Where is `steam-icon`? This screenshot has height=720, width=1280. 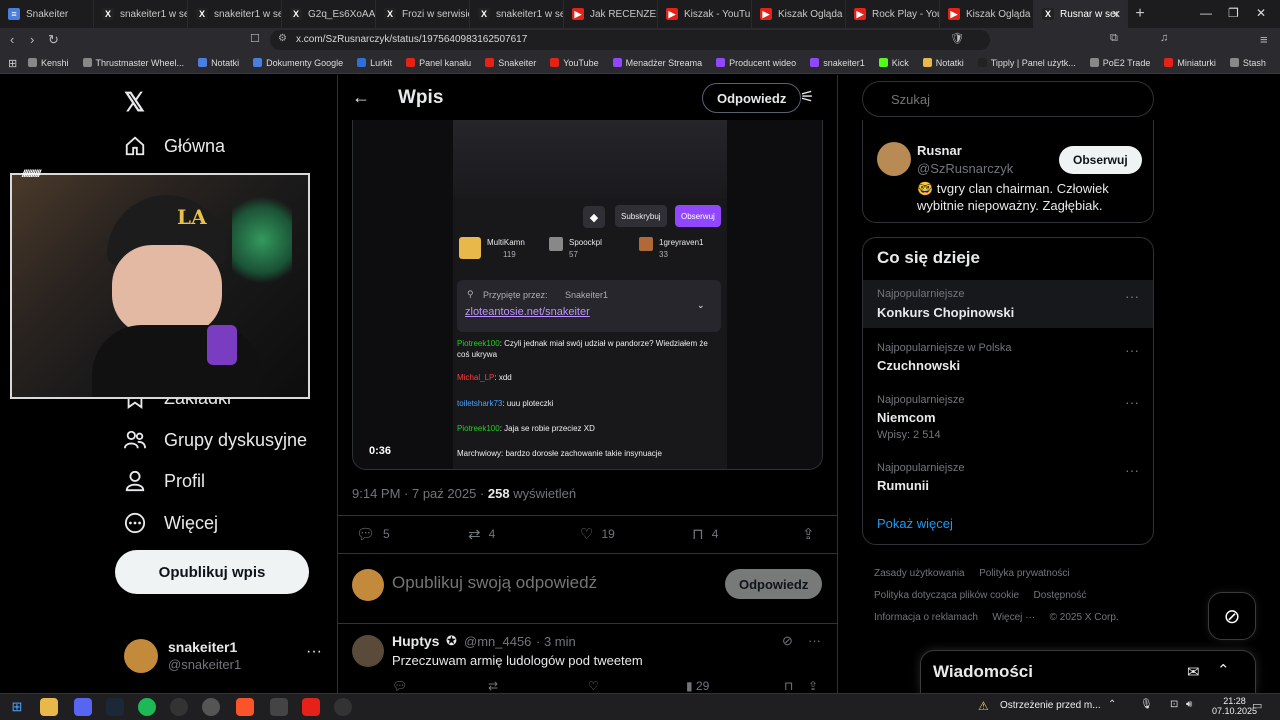
steam-icon is located at coordinates (115, 707).